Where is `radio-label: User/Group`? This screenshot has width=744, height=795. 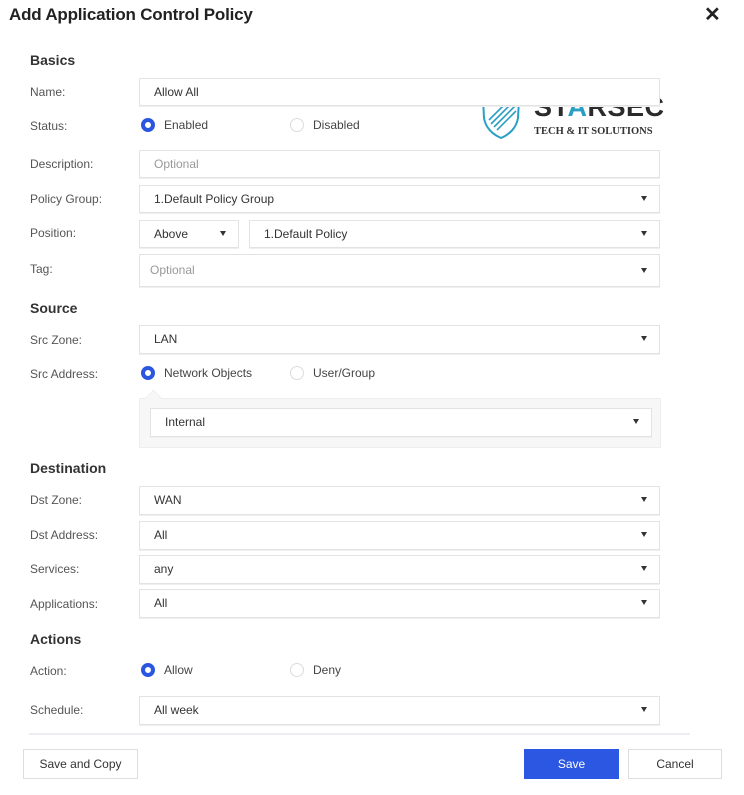
radio-label: User/Group is located at coordinates (344, 373).